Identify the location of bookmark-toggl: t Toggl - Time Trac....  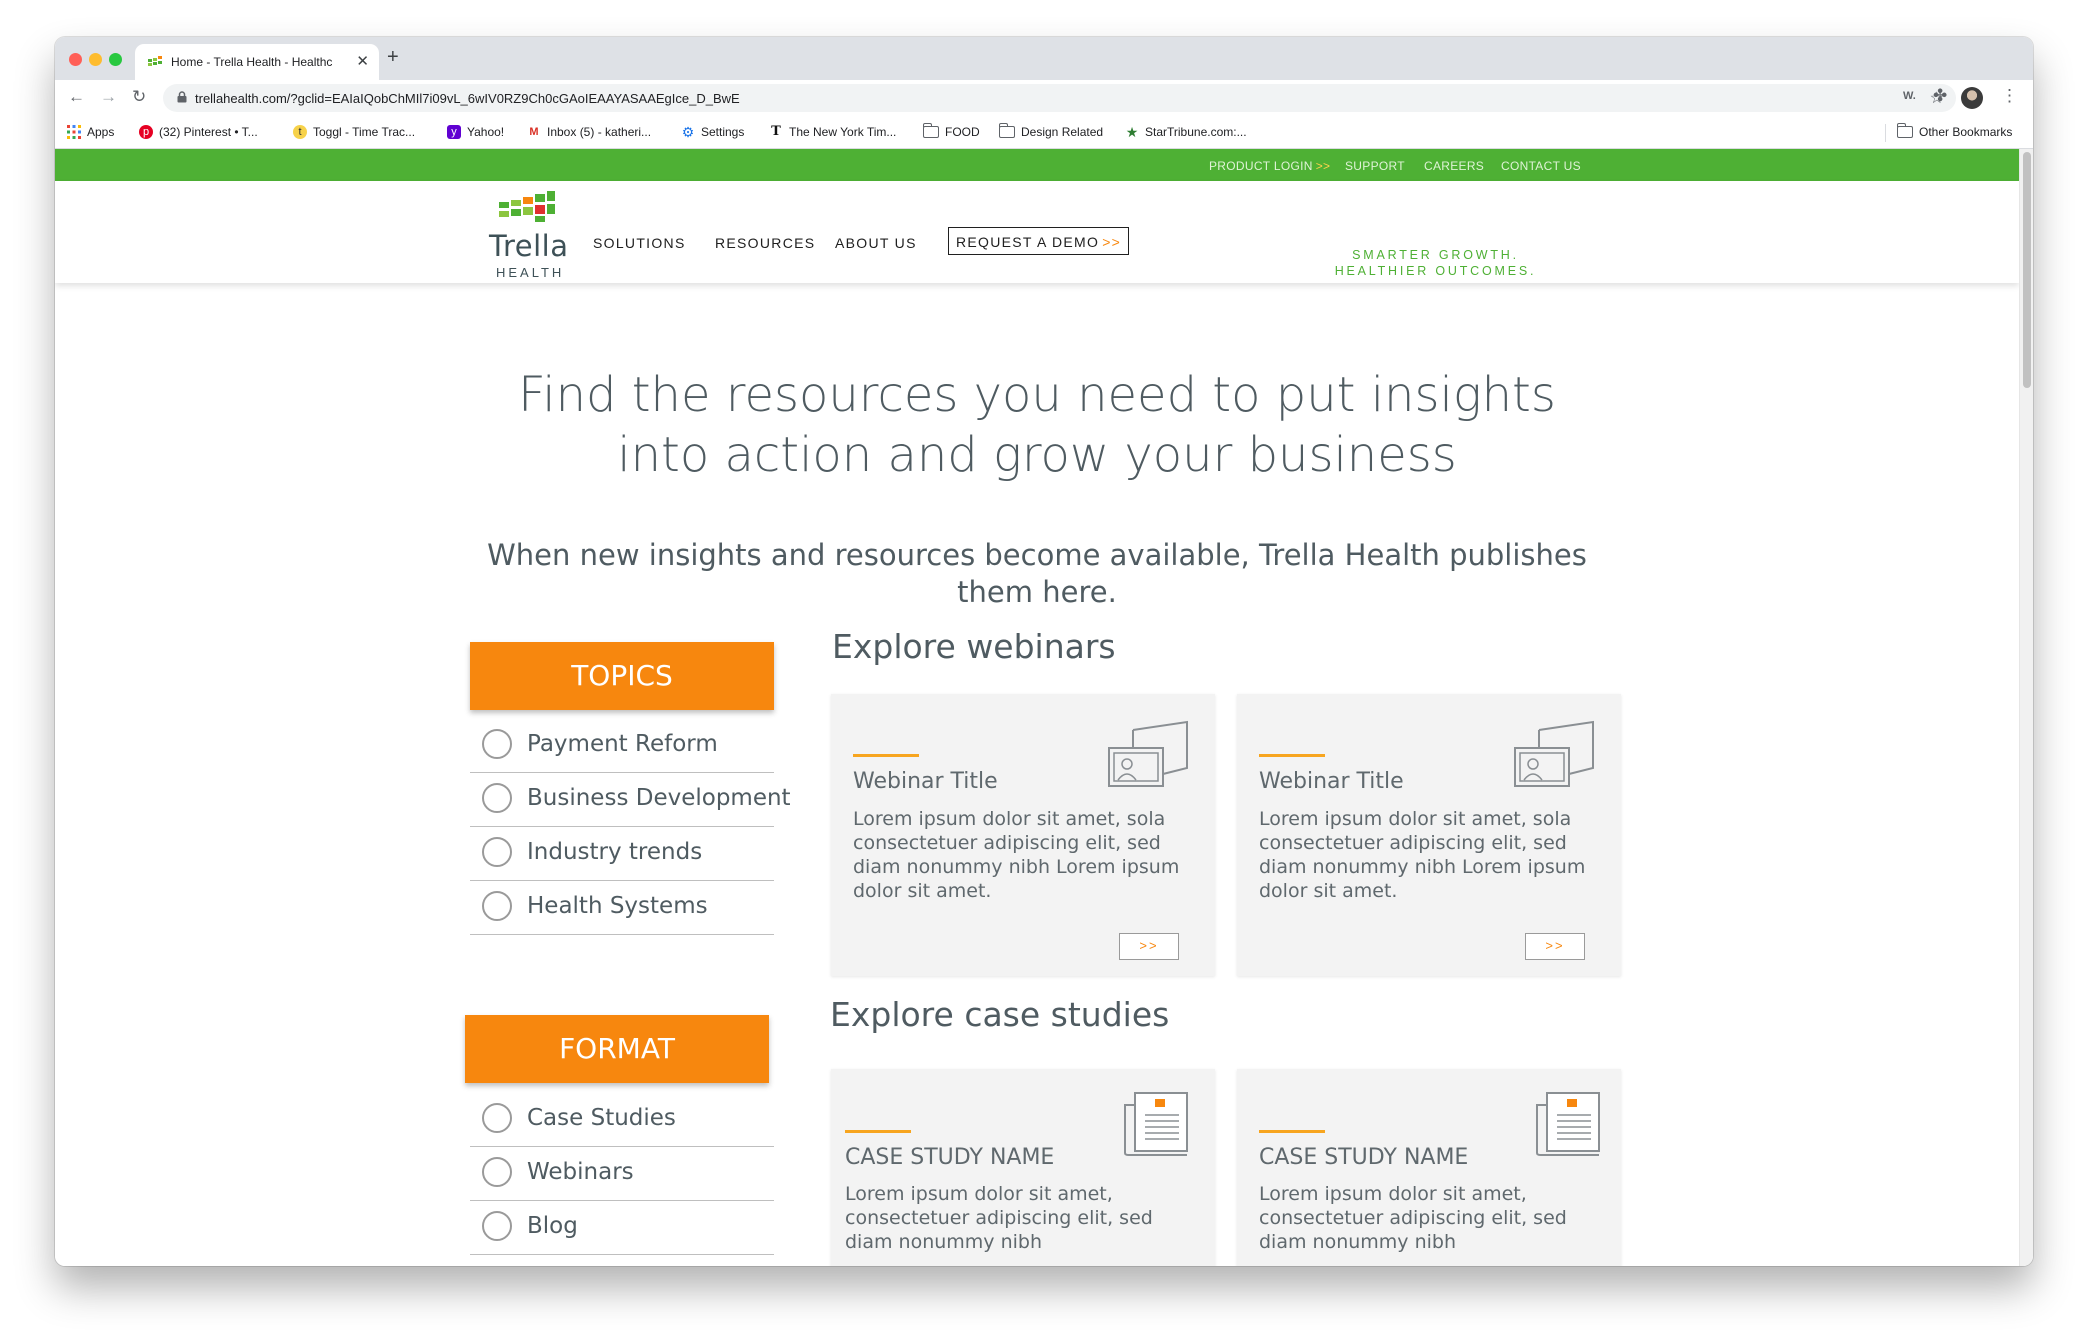
(354, 132).